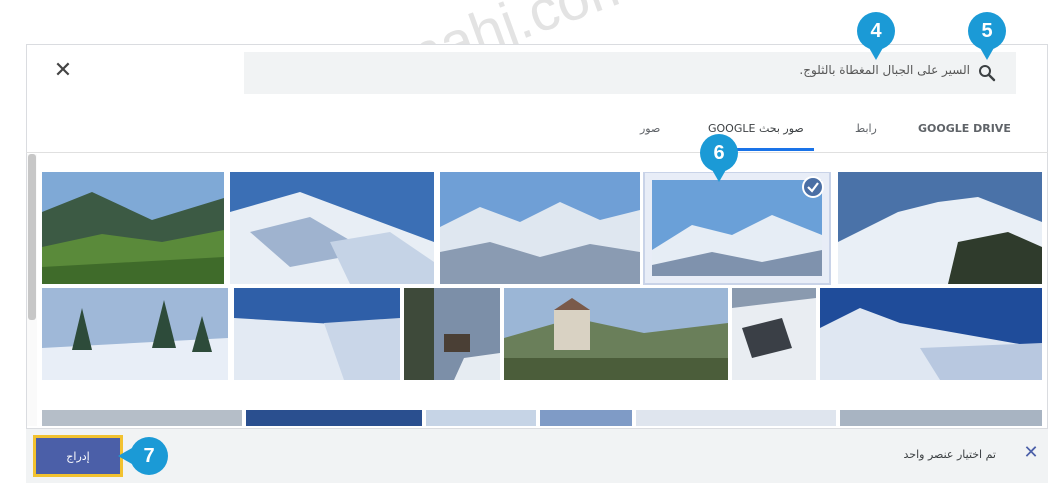  I want to click on tabs-divider, so click(537, 152).